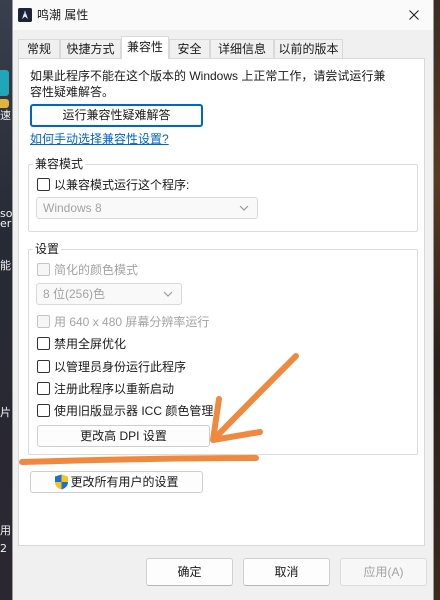 This screenshot has width=440, height=600. I want to click on uac-shield-icon, so click(62, 482).